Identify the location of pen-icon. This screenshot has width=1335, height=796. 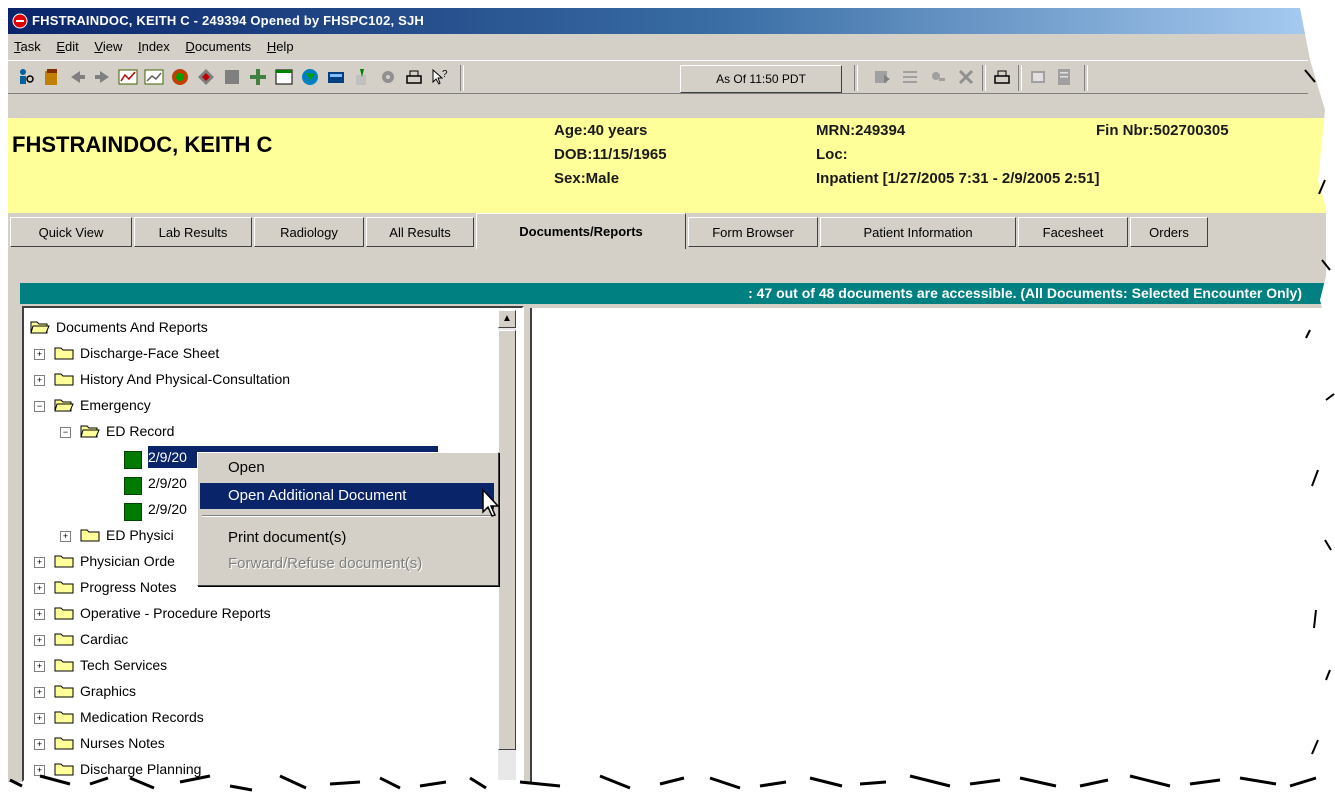
(362, 77).